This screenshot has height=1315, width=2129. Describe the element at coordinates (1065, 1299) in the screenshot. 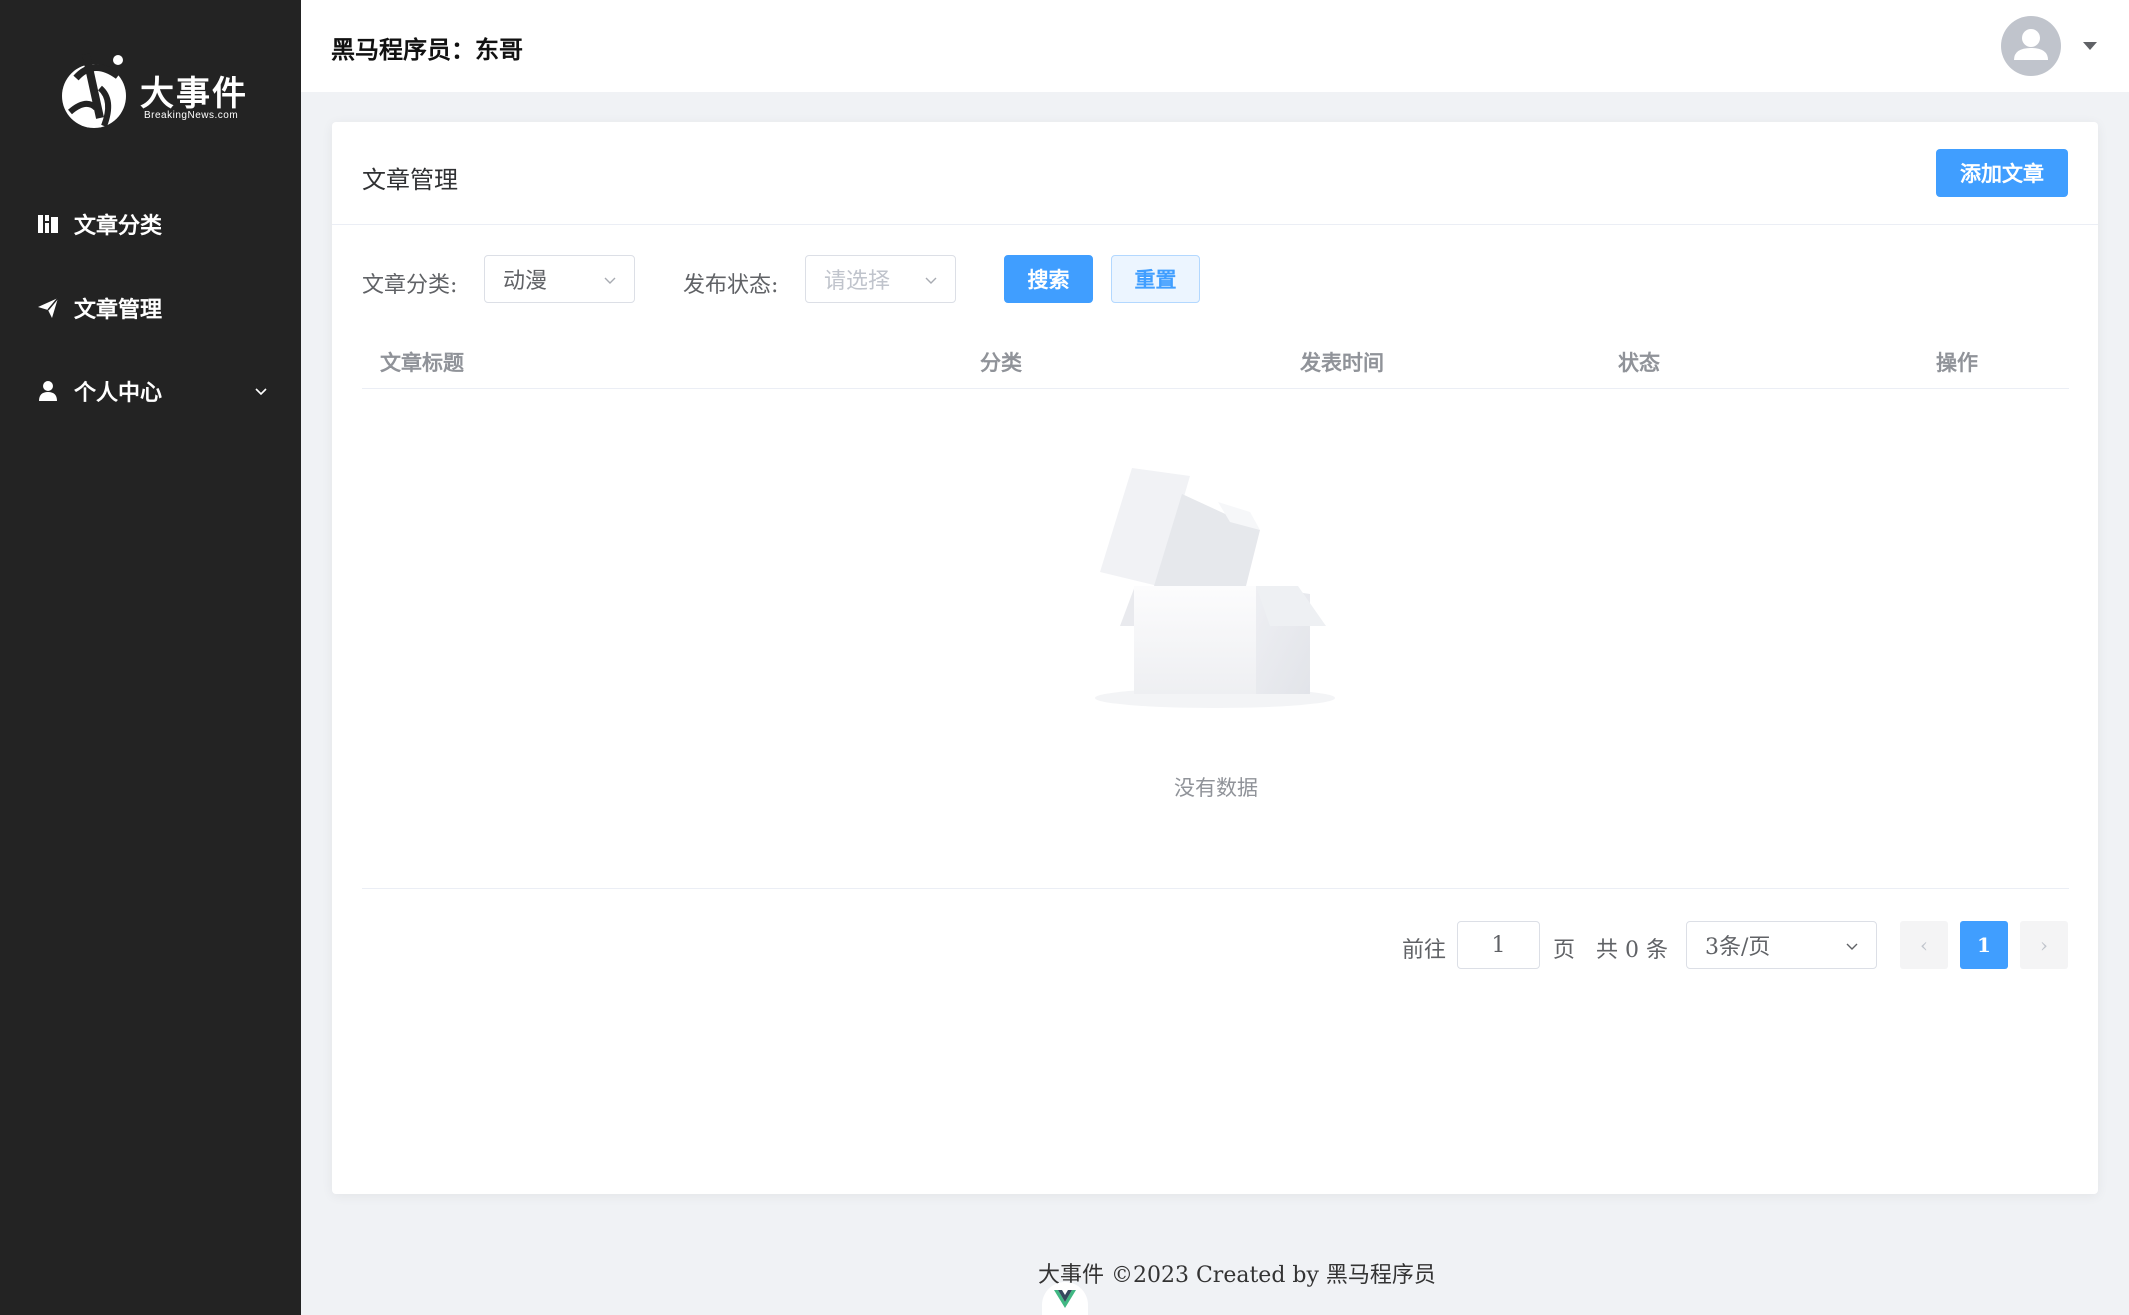

I see `vue-logo-icon` at that location.